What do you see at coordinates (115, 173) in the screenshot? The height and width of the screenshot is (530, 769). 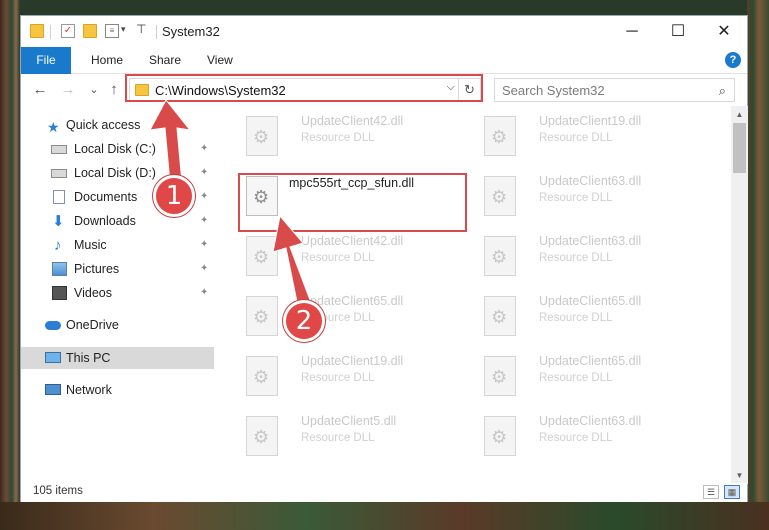 I see `sidebar-item-label: Local Disk (D:)` at bounding box center [115, 173].